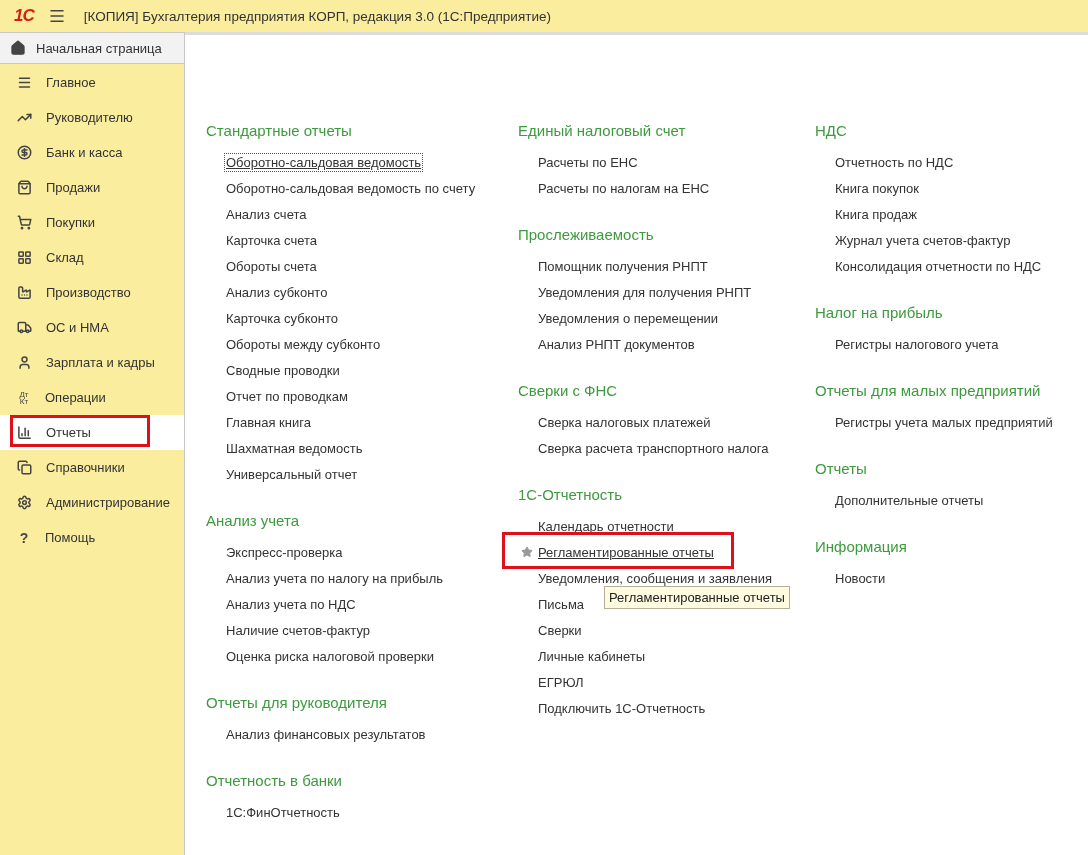 The width and height of the screenshot is (1088, 855). What do you see at coordinates (292, 474) in the screenshot?
I see `report-link: Универсальный отчет` at bounding box center [292, 474].